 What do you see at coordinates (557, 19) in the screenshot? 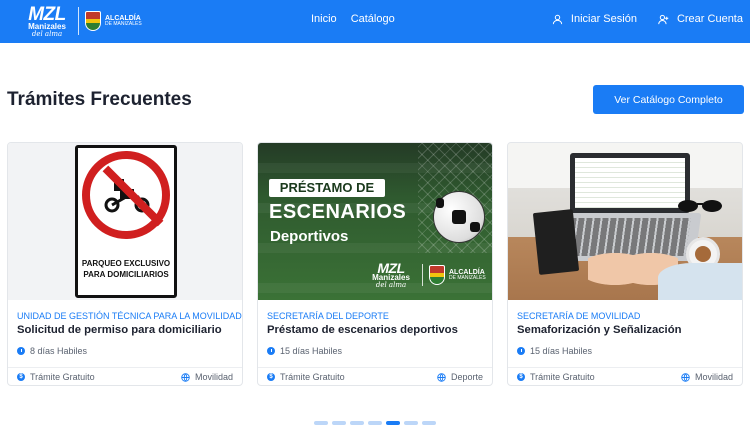
I see `user-icon` at bounding box center [557, 19].